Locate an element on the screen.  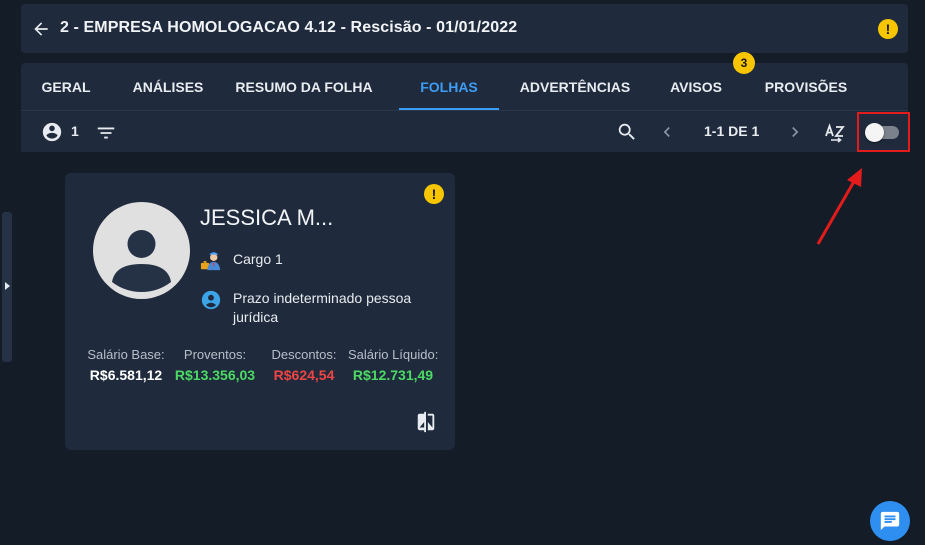
tab-provisoes: PROVISÕES is located at coordinates (806, 86).